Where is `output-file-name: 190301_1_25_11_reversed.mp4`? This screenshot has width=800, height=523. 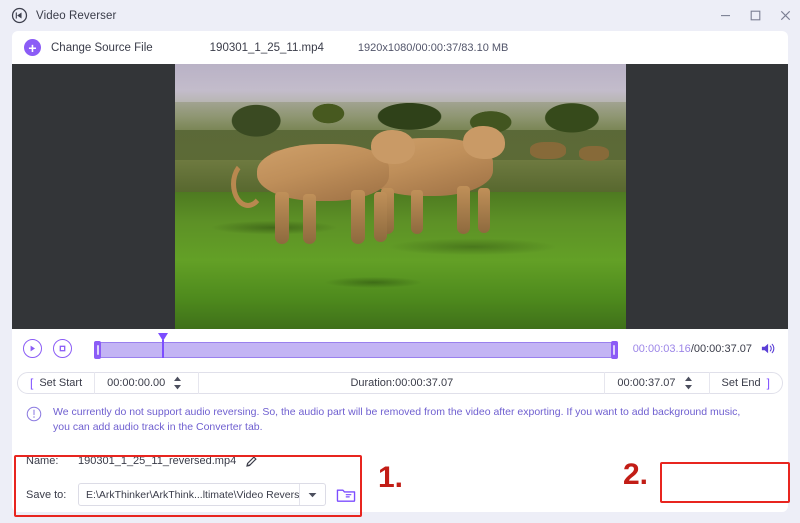
output-file-name: 190301_1_25_11_reversed.mp4 is located at coordinates (157, 460).